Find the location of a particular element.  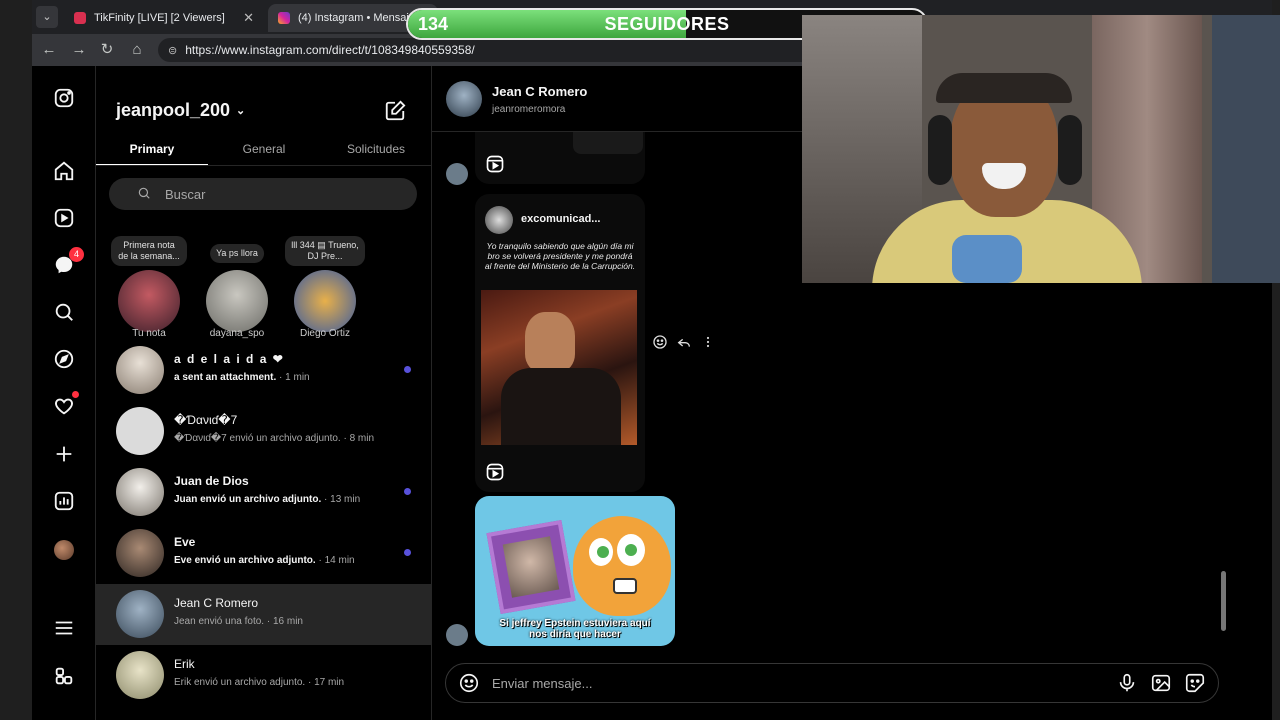

image-upload-icon is located at coordinates (1161, 683).